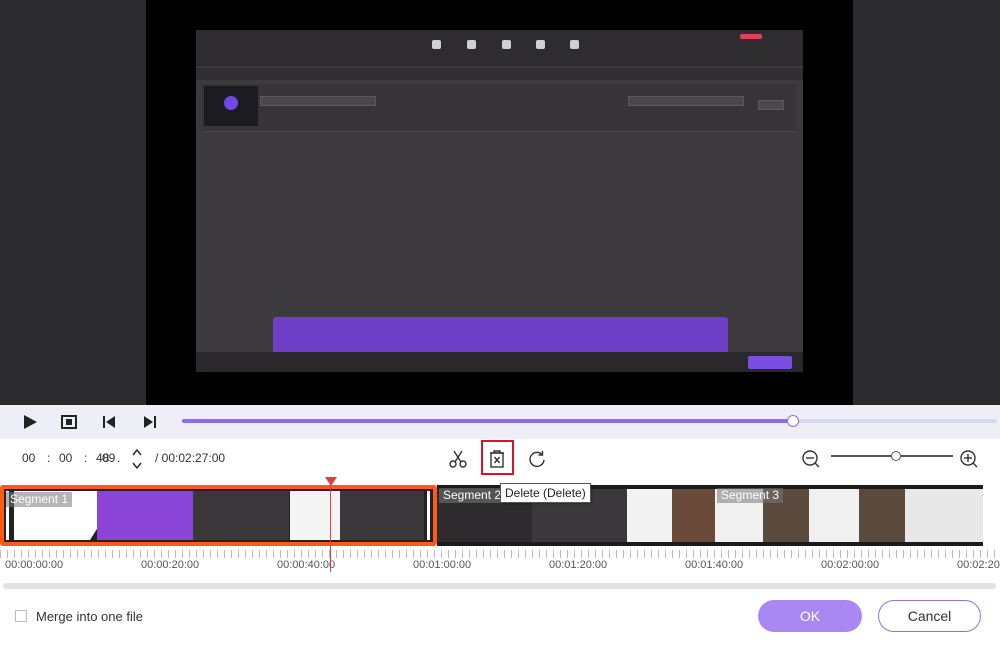 This screenshot has width=1000, height=648. I want to click on stop-icon, so click(69, 422).